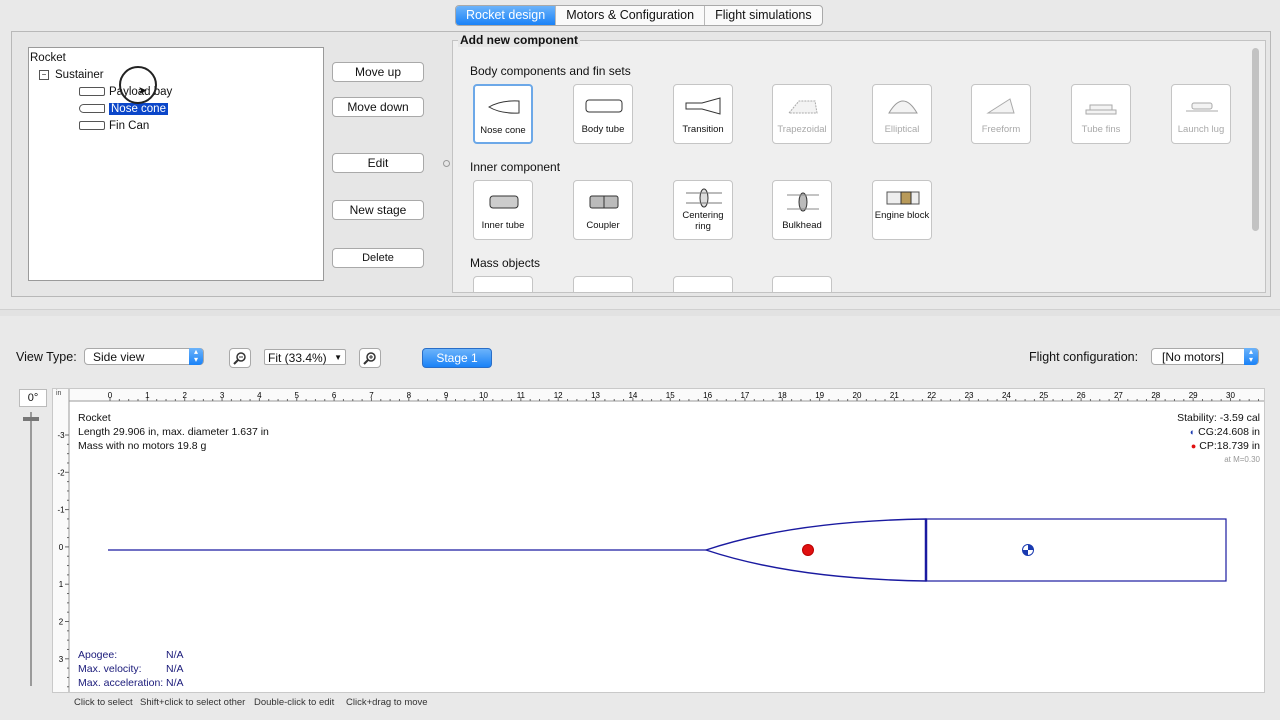  I want to click on flight-configuration-label: Flight configuration:, so click(1084, 357).